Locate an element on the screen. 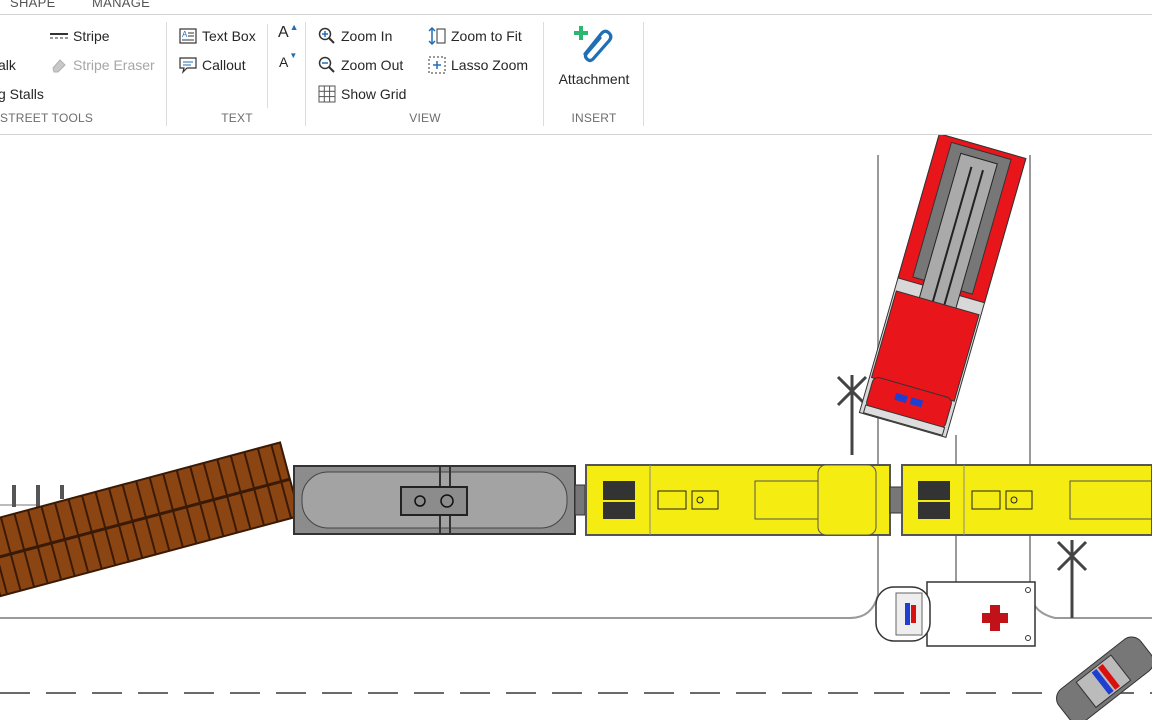 The image size is (1152, 720). text-group-label: TEXT is located at coordinates (237, 118).